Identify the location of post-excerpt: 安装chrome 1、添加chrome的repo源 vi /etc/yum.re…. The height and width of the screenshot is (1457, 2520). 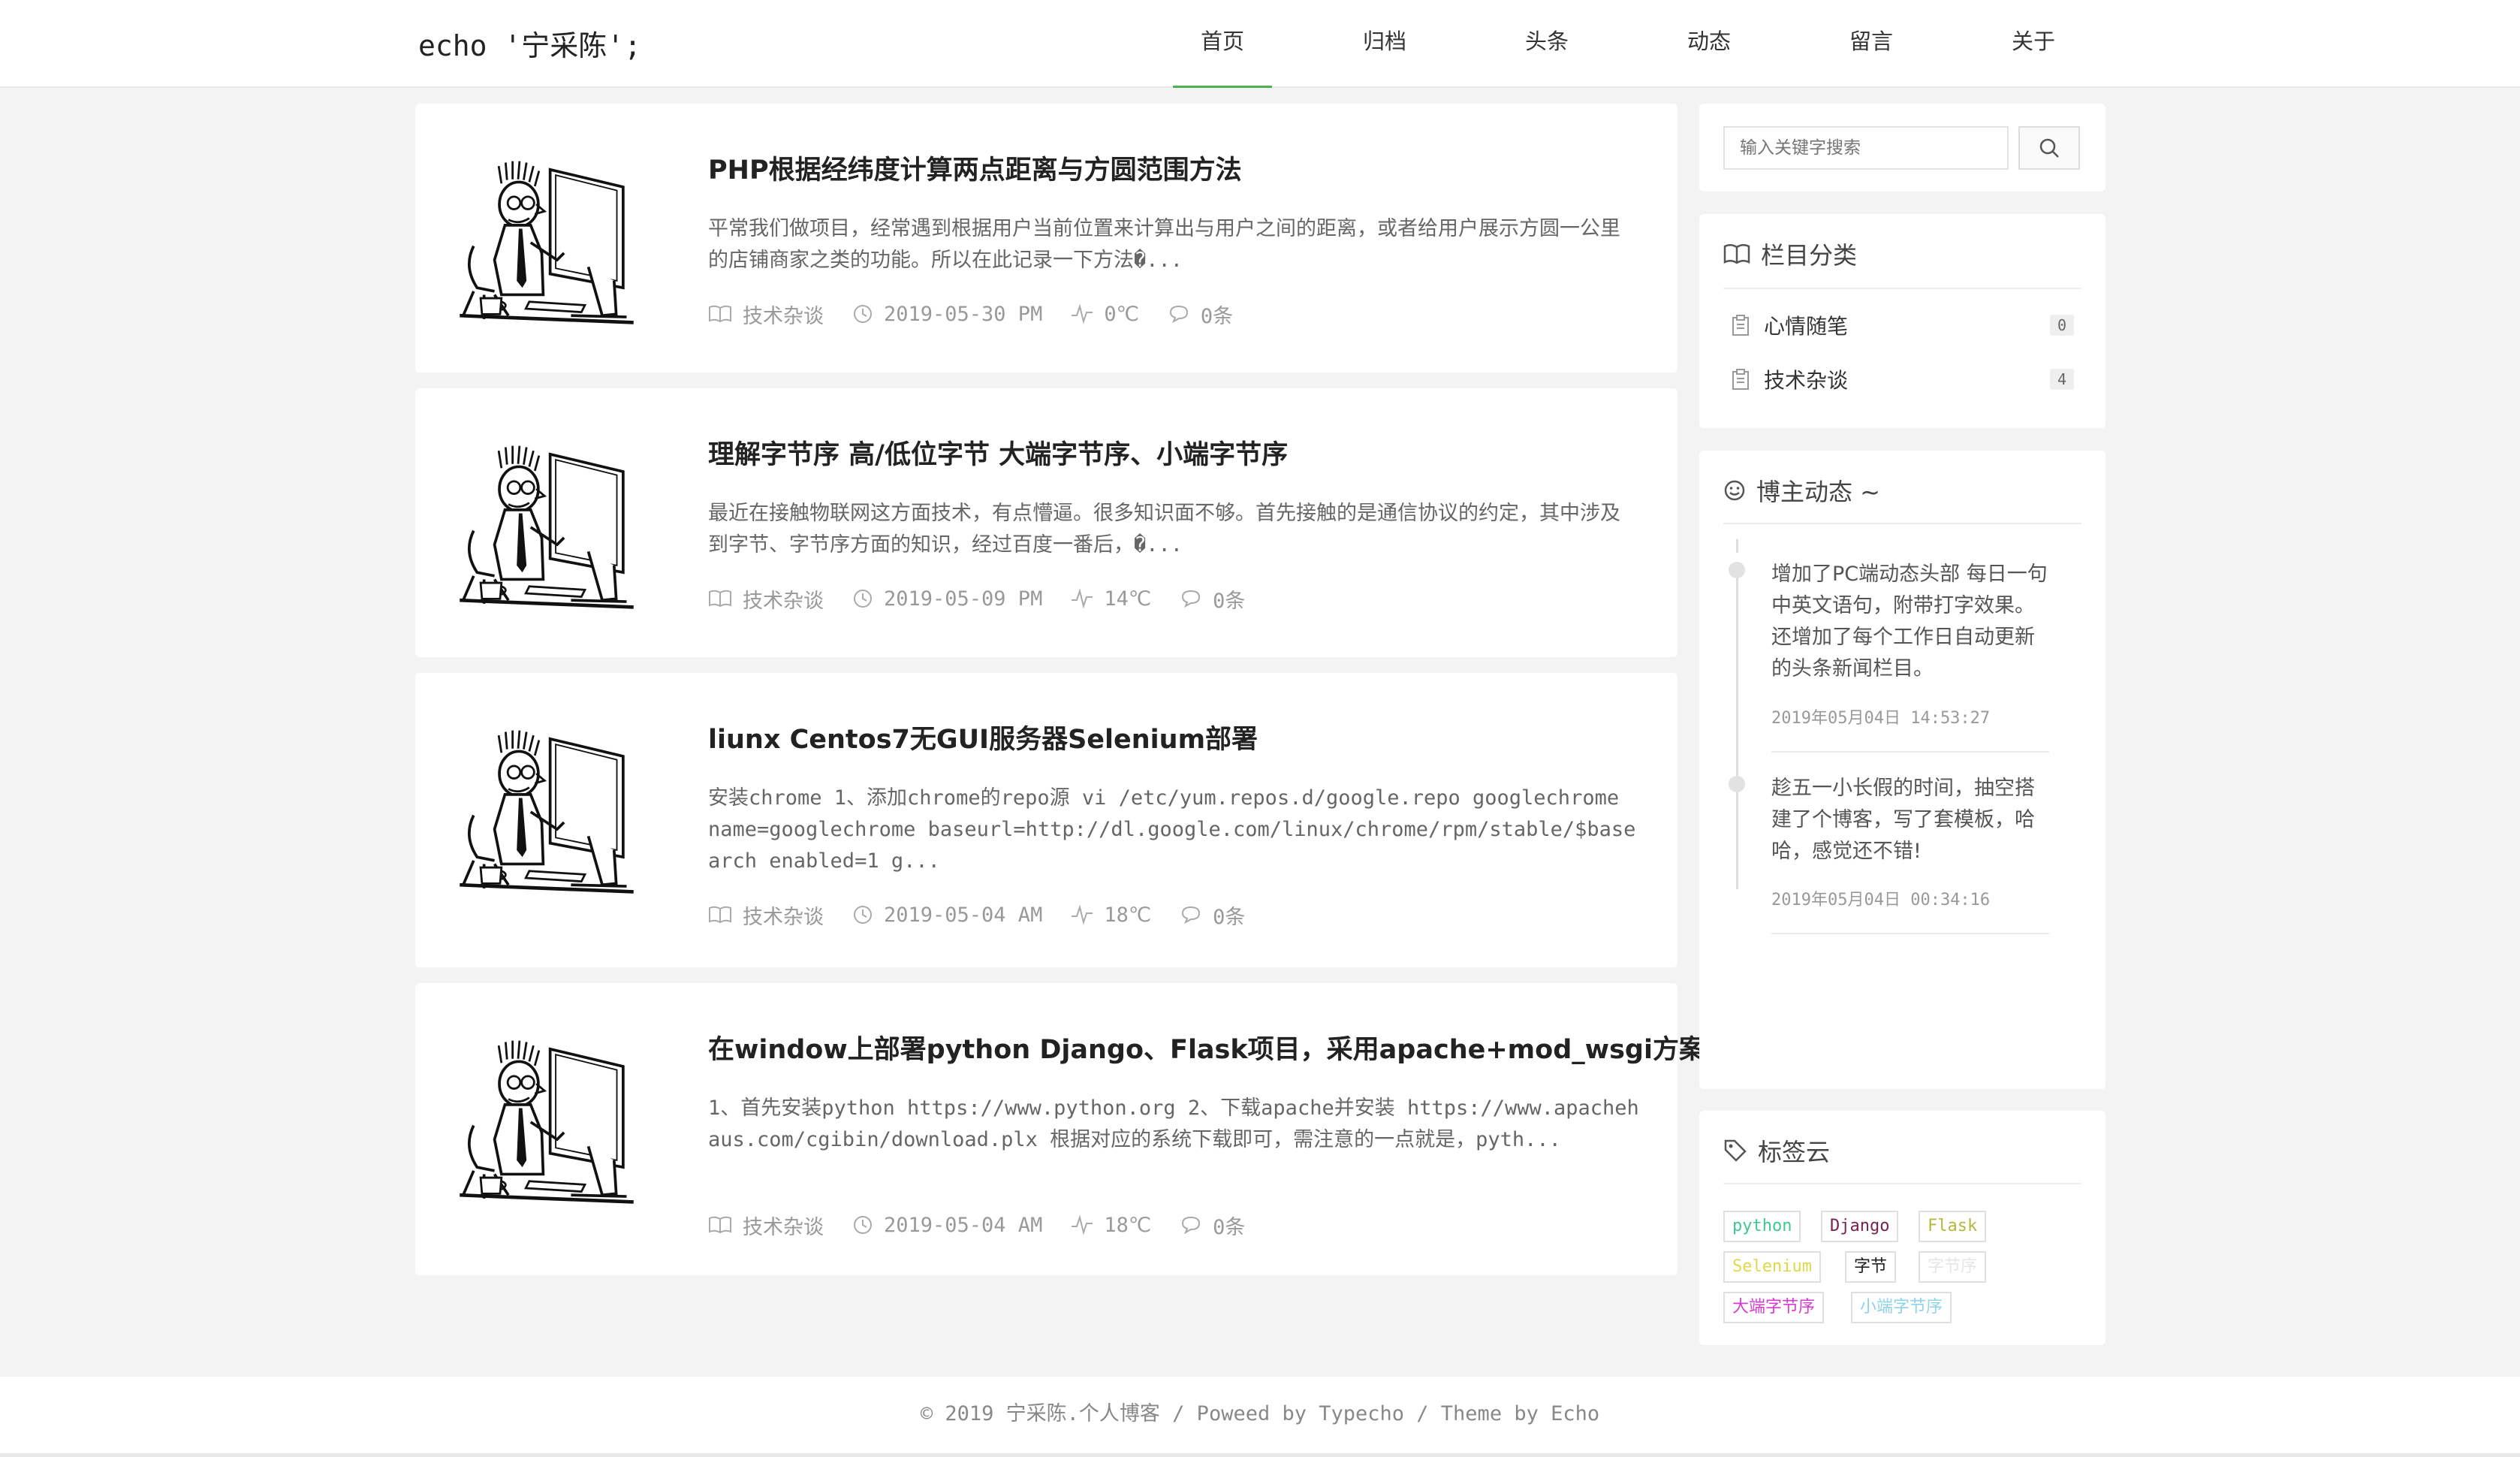
(1172, 829).